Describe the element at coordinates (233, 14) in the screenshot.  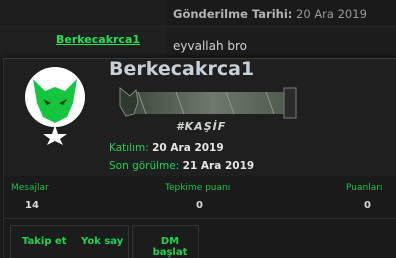
I see `post-date-label: Gönderilme Tarihi:` at that location.